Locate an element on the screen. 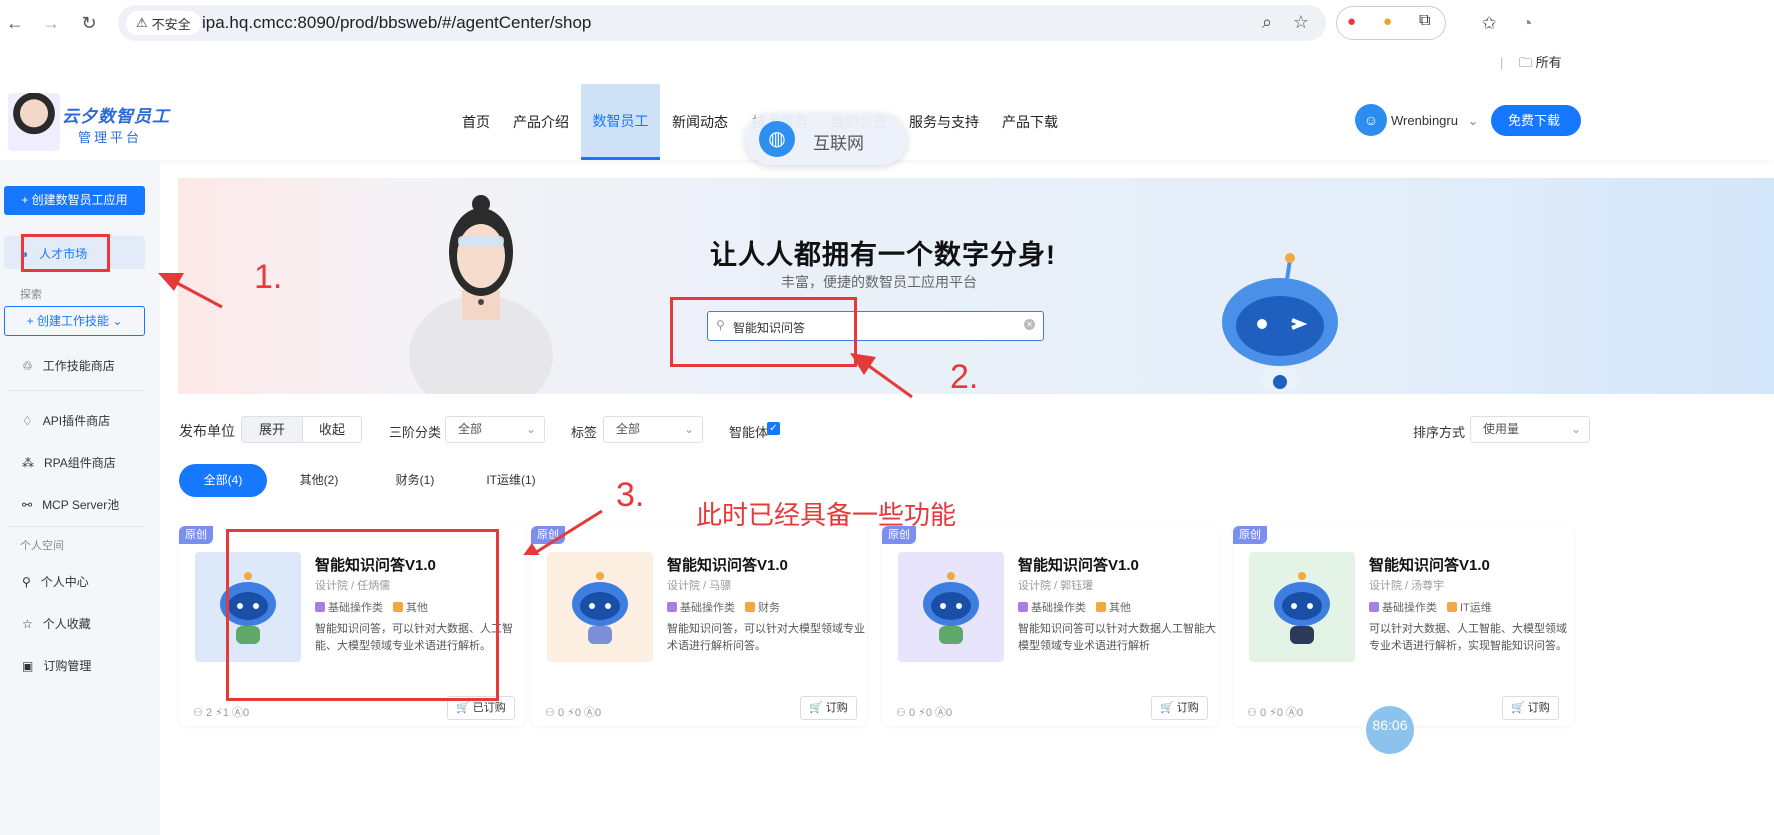  logo-title: 云夕数智员工 is located at coordinates (116, 116).